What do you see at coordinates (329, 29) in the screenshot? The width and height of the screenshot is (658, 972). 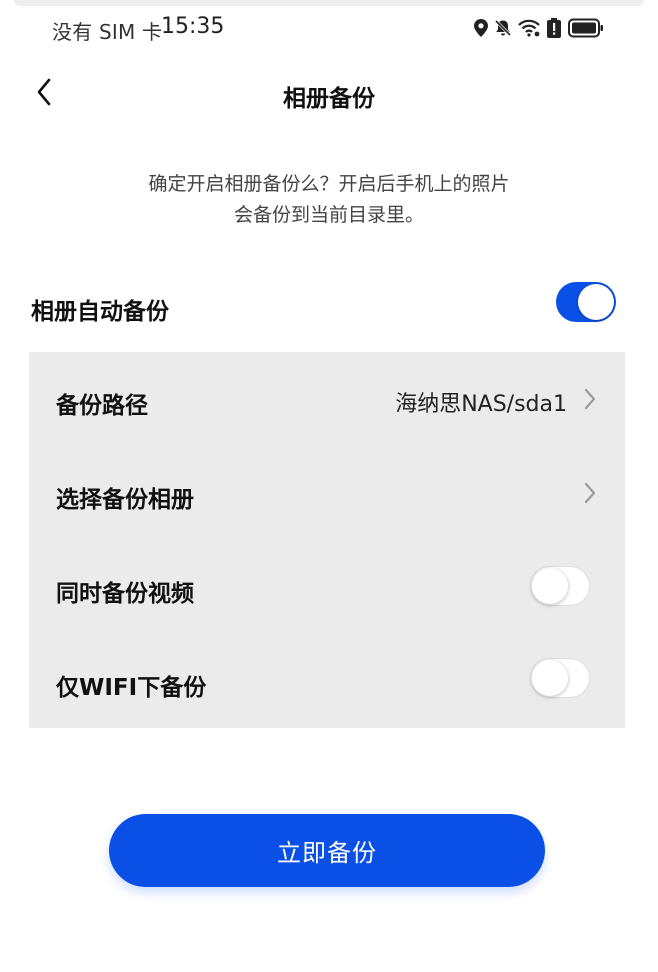 I see `status-bar: 没有 SIM 卡 15:35` at bounding box center [329, 29].